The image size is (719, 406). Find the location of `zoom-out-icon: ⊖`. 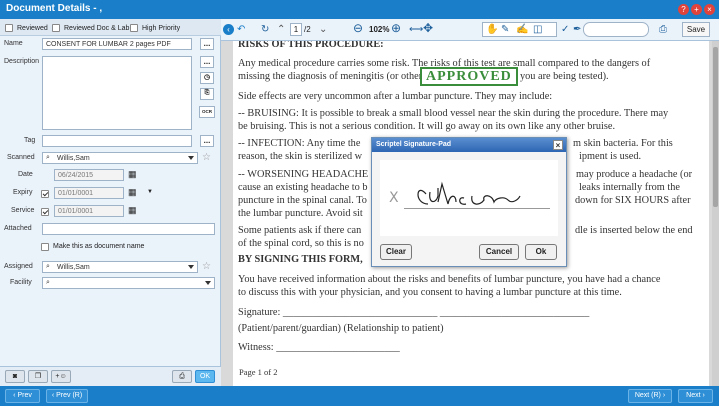

zoom-out-icon: ⊖ is located at coordinates (358, 28).